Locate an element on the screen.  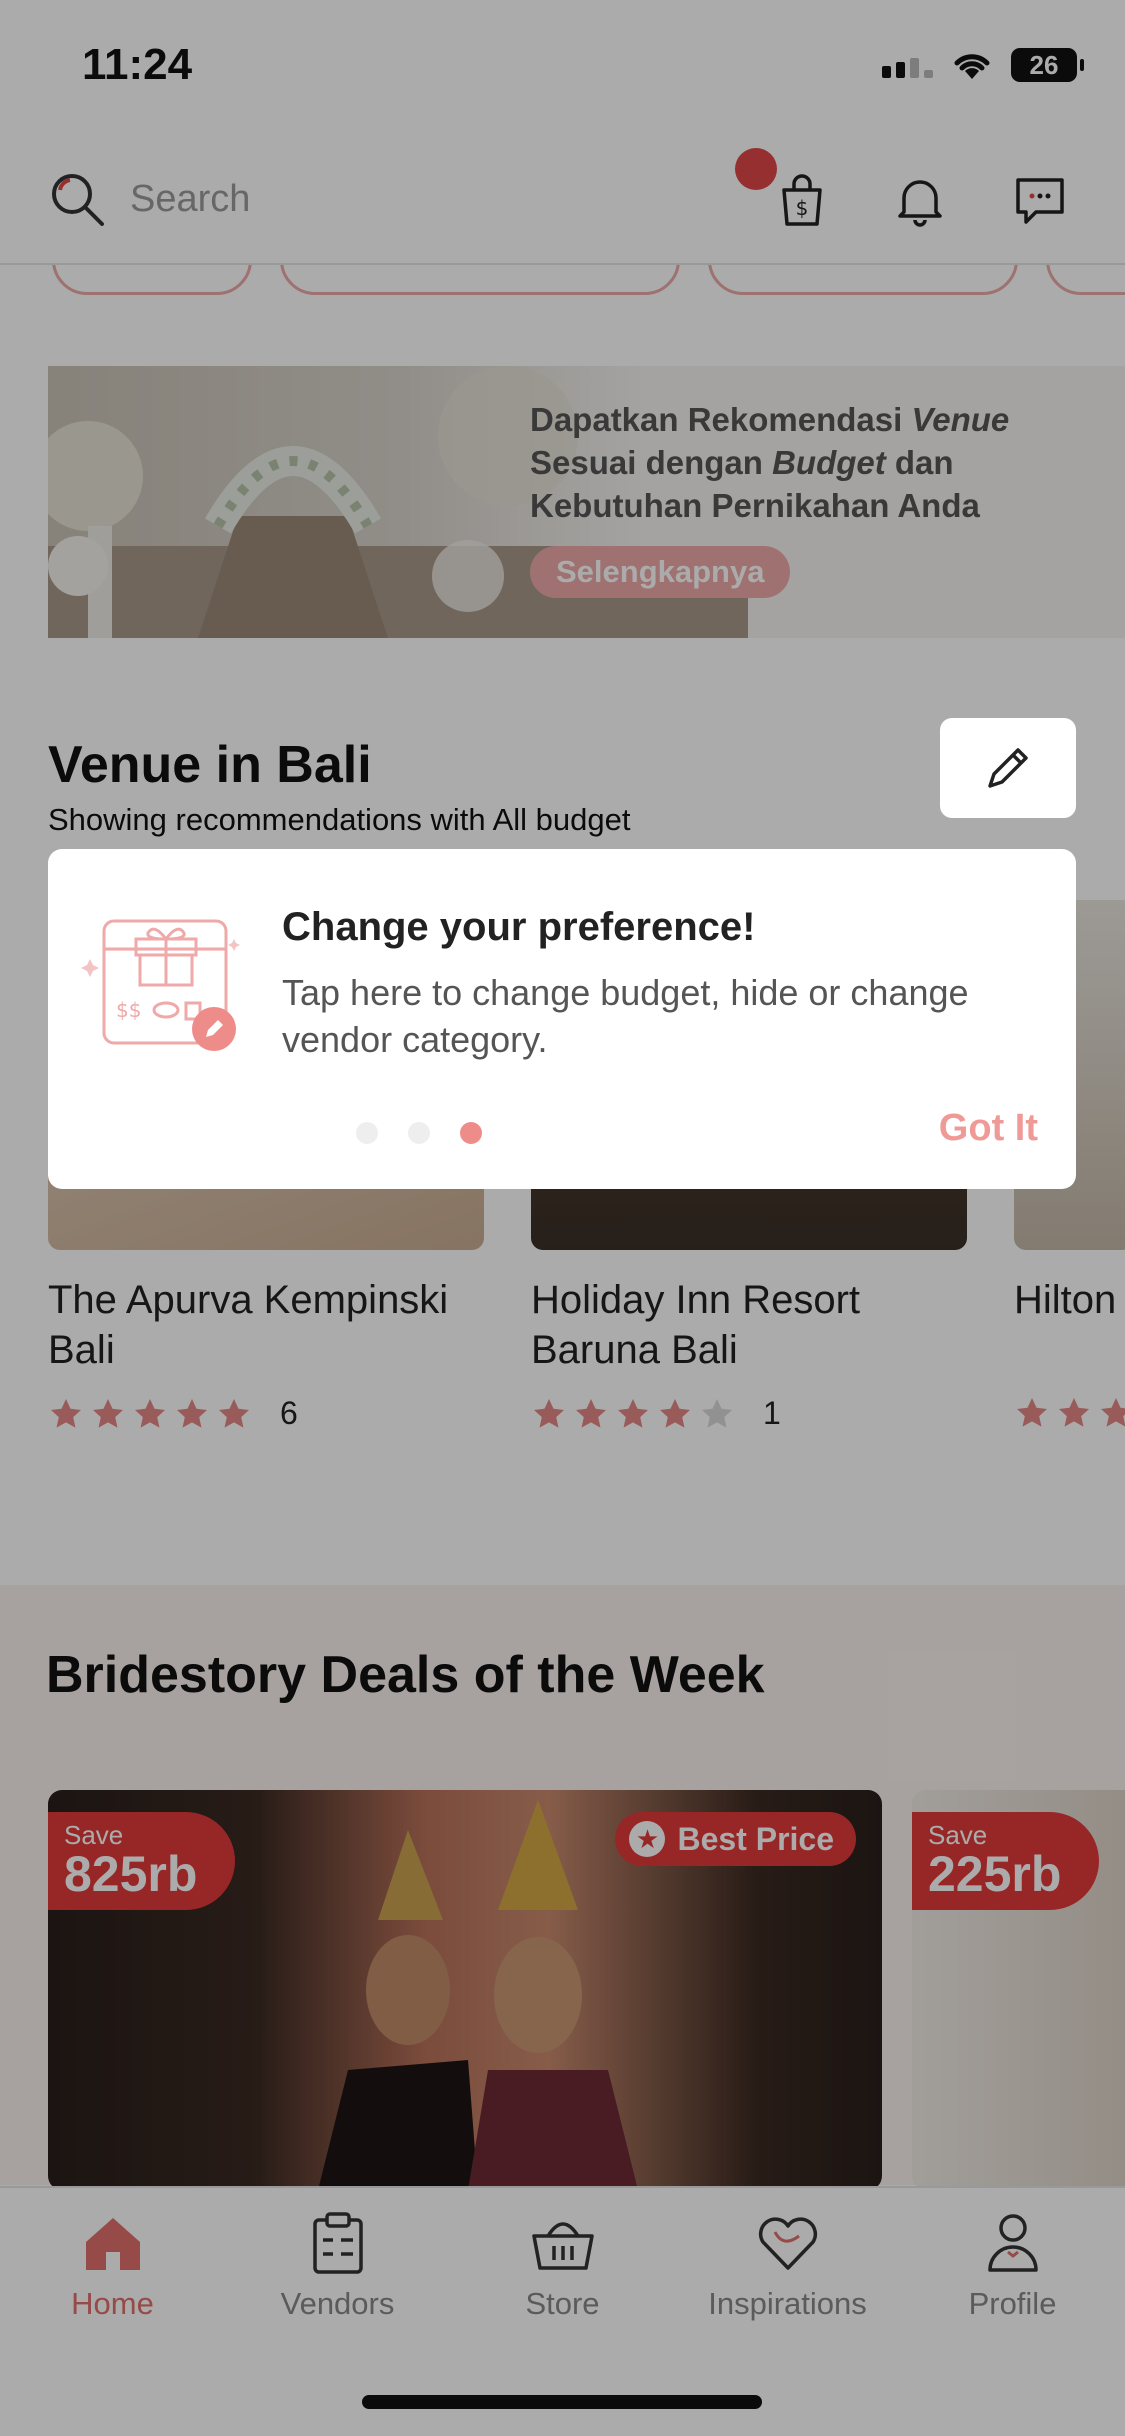
budget-gift-icon: $$ is located at coordinates (160, 985).